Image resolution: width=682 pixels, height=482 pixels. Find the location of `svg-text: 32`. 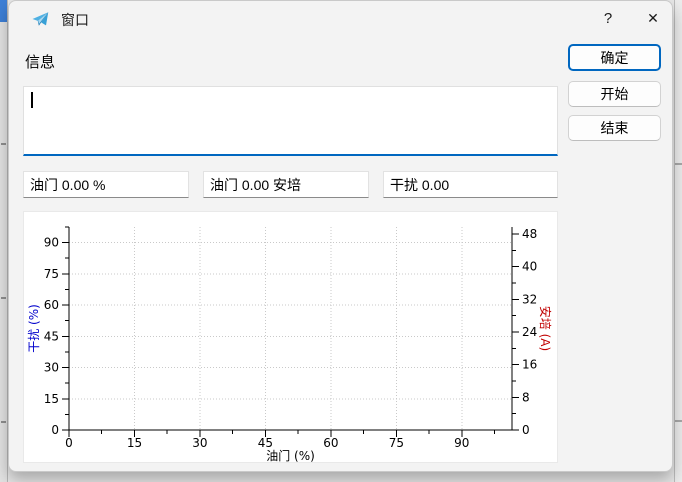

svg-text: 32 is located at coordinates (529, 299).